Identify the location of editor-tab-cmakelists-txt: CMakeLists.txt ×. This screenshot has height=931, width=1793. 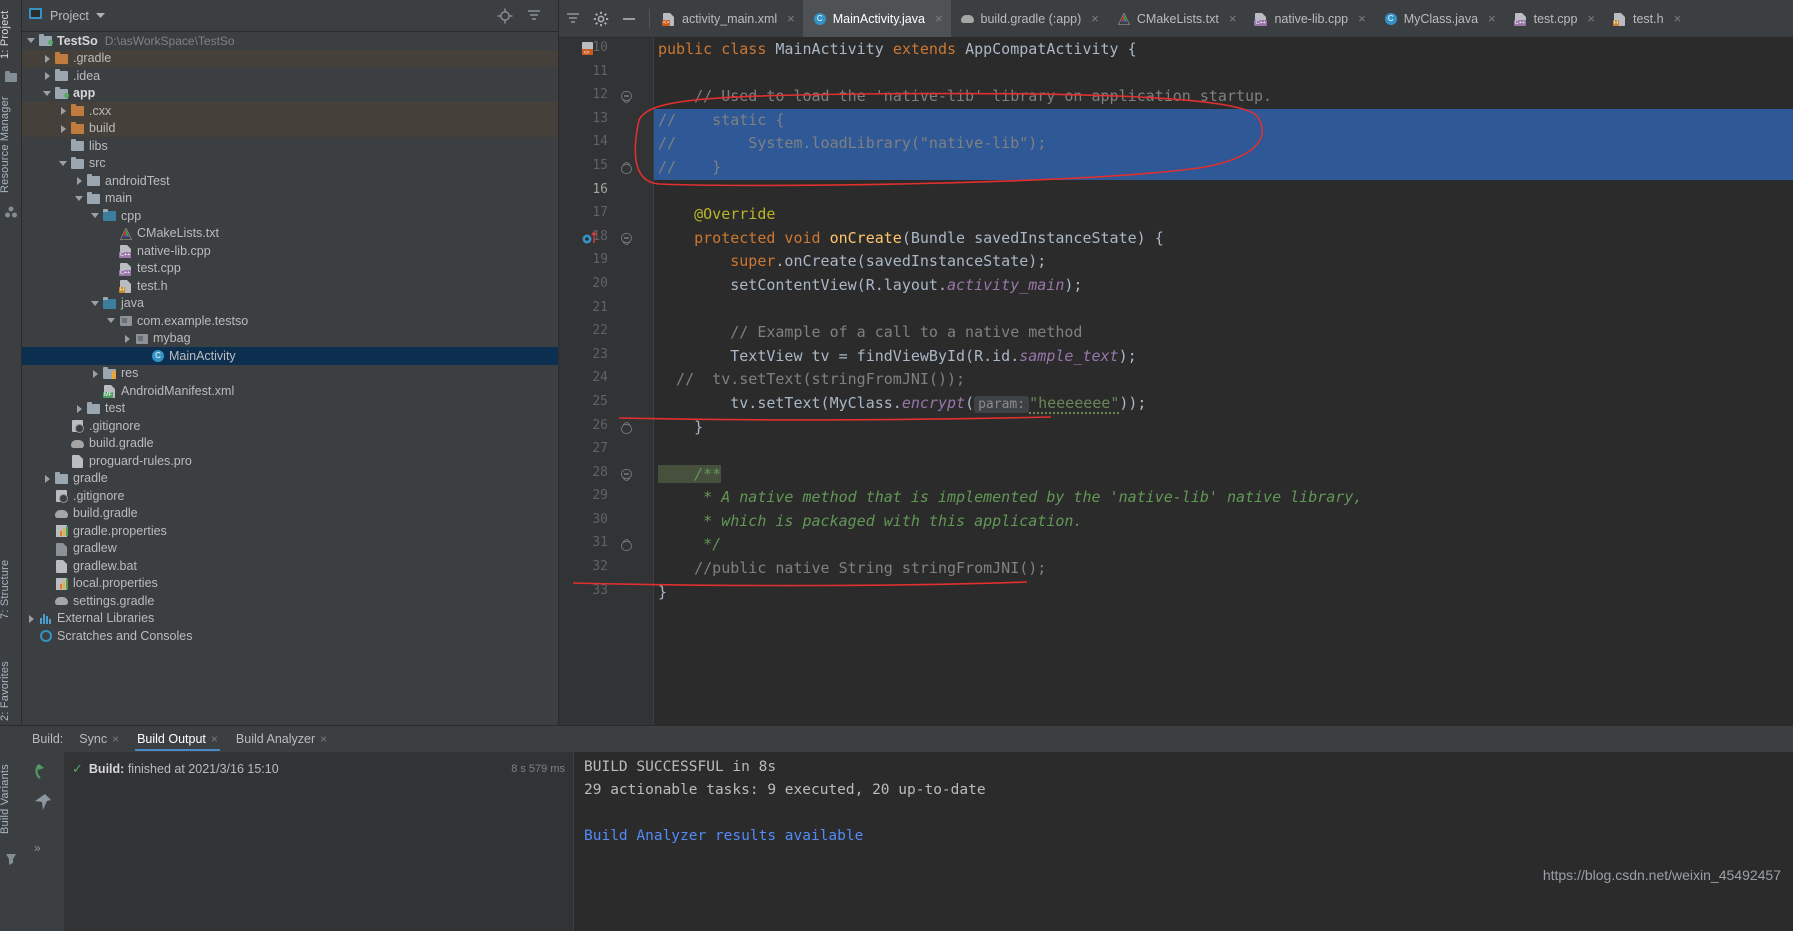
(1176, 18).